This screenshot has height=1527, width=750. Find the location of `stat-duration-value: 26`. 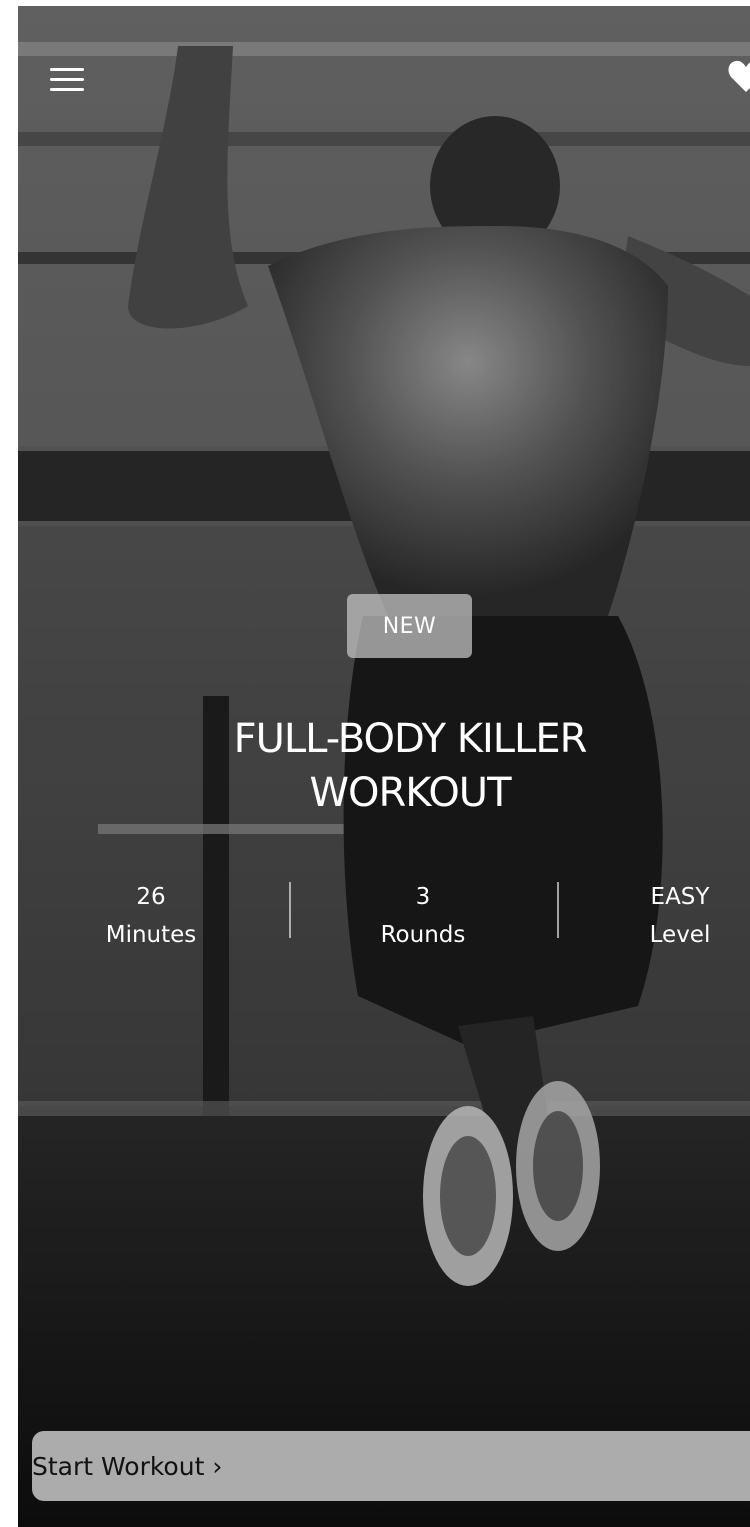

stat-duration-value: 26 is located at coordinates (151, 897).